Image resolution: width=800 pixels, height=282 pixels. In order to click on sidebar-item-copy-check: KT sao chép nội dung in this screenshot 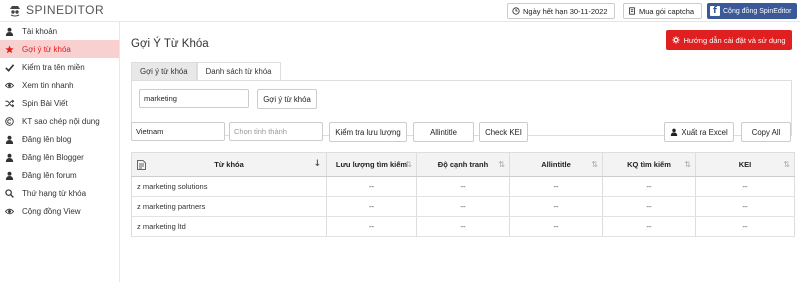, I will do `click(59, 121)`.